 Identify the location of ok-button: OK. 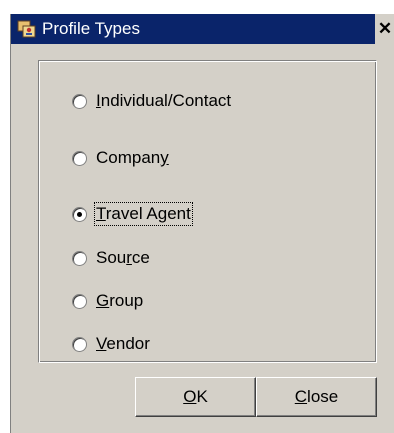
(195, 397).